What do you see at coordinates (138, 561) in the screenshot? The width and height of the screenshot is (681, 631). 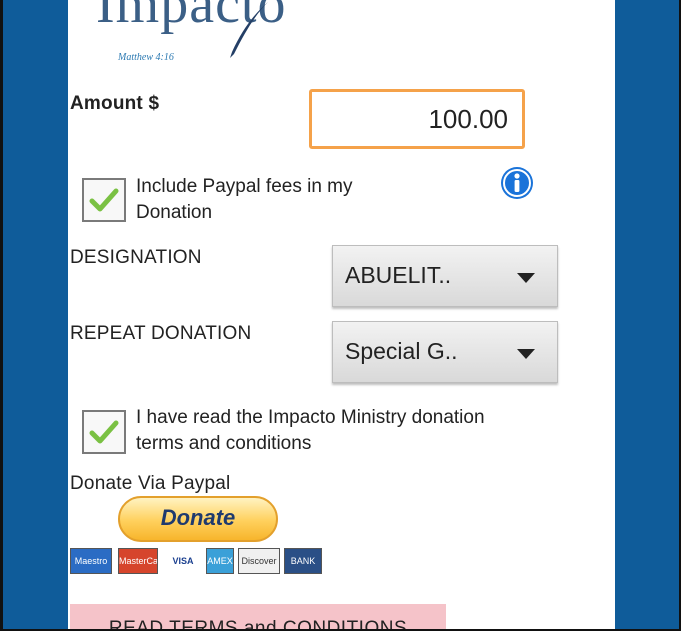 I see `mastercard-logo: MasterCard` at bounding box center [138, 561].